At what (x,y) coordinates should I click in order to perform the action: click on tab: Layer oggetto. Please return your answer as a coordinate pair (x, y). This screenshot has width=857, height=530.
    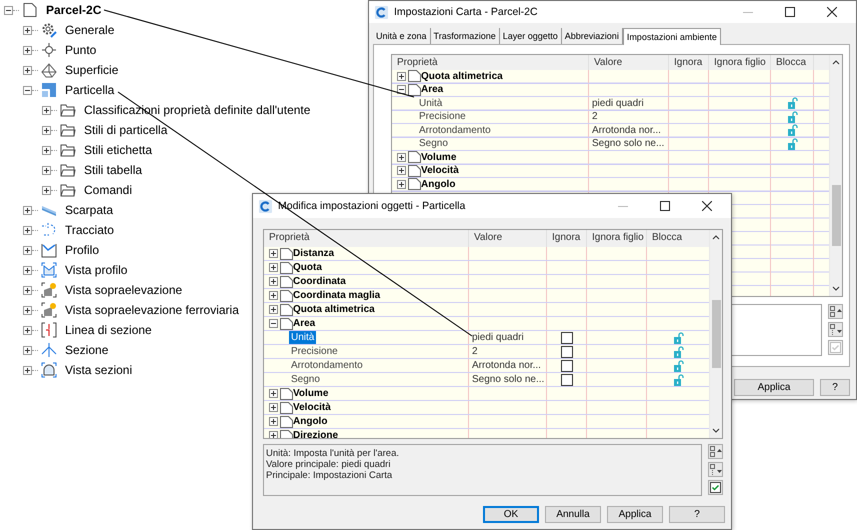
    Looking at the image, I should click on (531, 36).